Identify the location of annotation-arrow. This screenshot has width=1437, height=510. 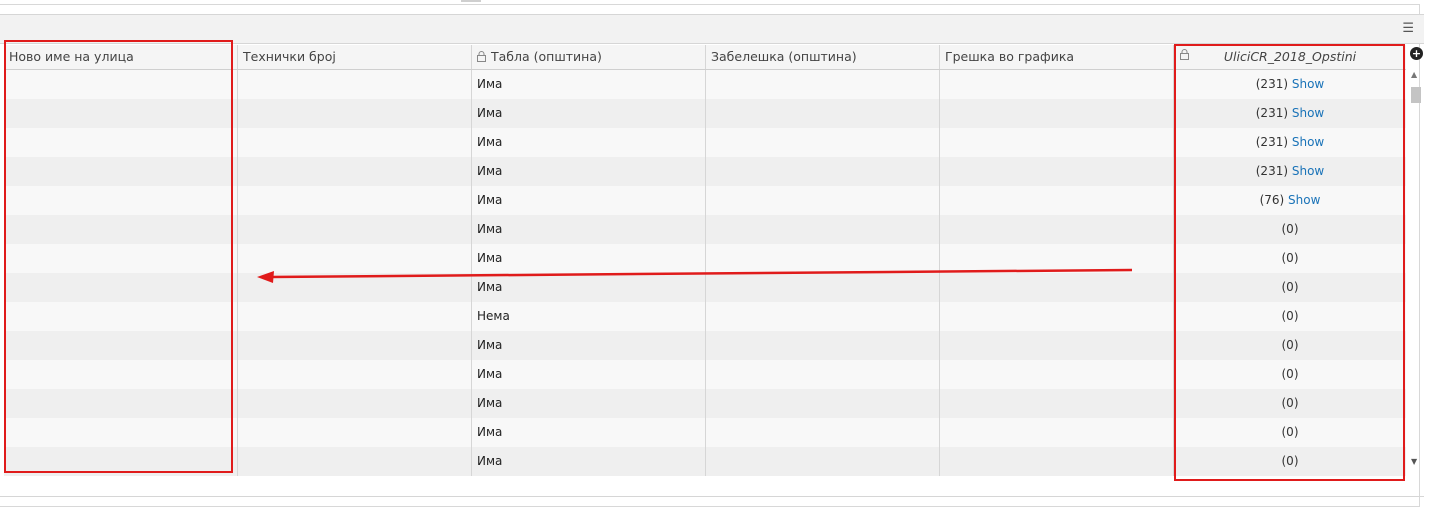
(695, 275).